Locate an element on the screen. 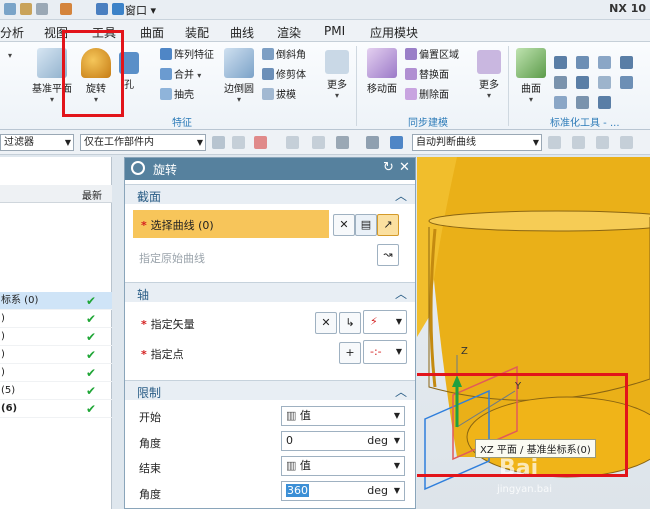 This screenshot has width=650, height=509. type-filter-dropdown: 过滤器 ▼ is located at coordinates (37, 142).